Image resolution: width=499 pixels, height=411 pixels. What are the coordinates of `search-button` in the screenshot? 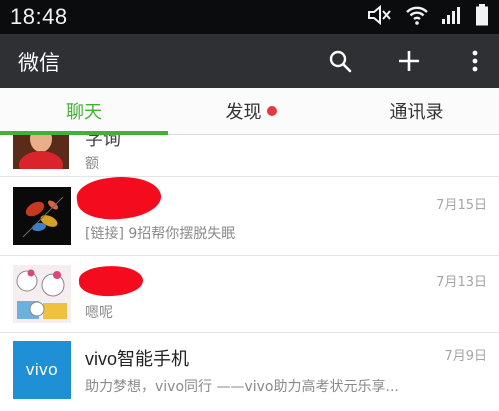 It's located at (340, 61).